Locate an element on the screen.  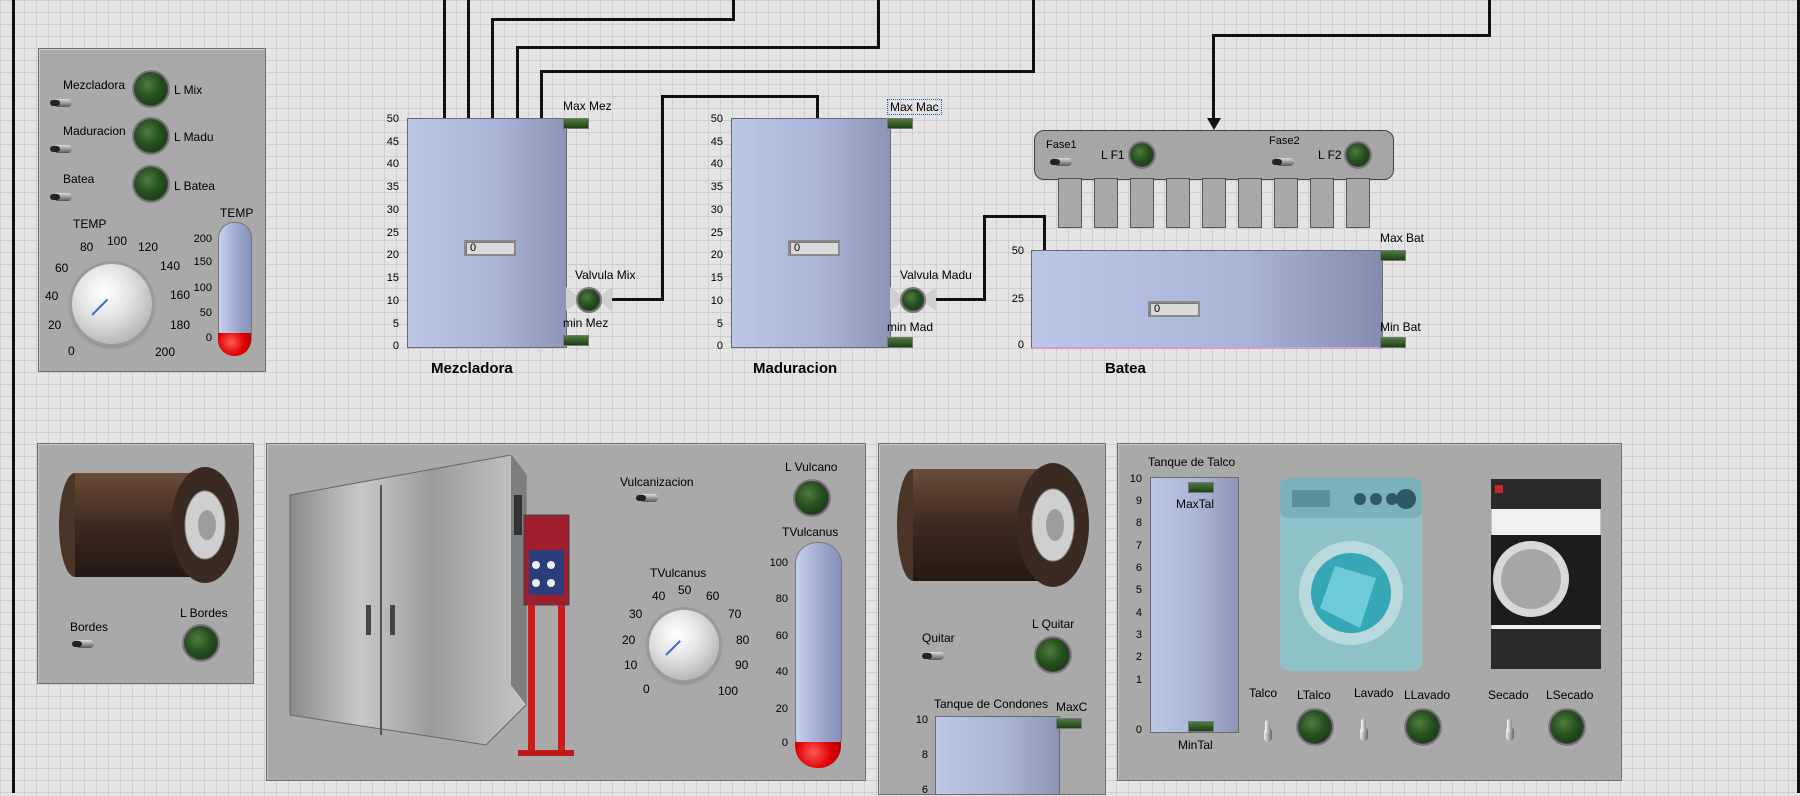
led-label-f2: L F2 is located at coordinates (1330, 155).